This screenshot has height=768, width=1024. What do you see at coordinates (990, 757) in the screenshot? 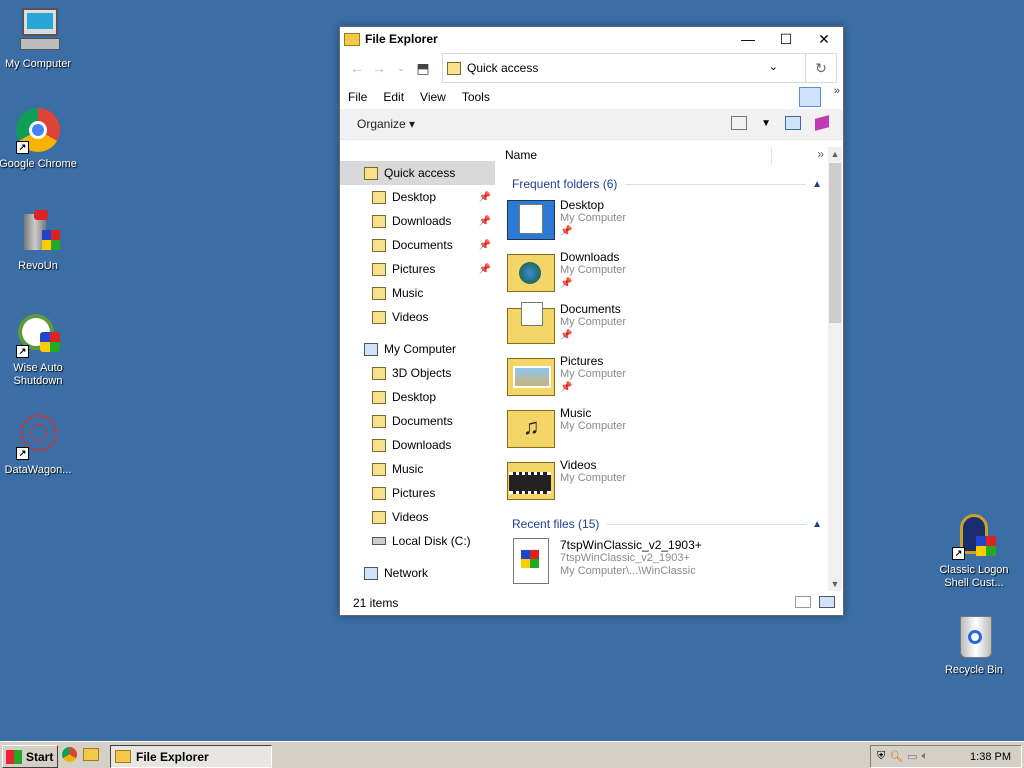
I see `clock: 1:38 PM` at bounding box center [990, 757].